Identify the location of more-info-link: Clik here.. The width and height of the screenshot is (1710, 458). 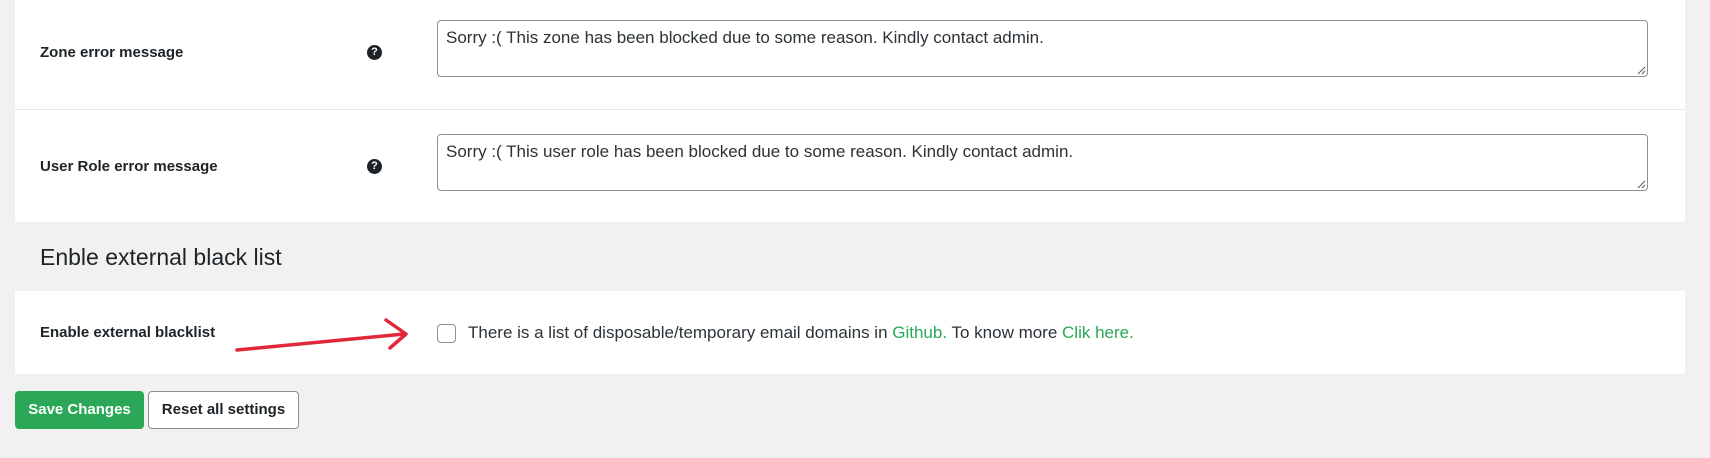
(1098, 332).